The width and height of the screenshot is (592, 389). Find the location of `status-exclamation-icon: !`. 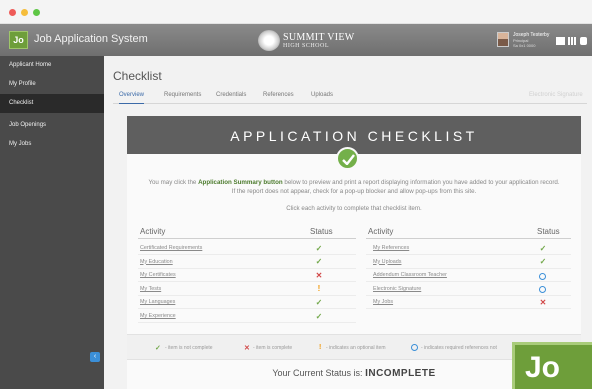

status-exclamation-icon: ! is located at coordinates (319, 289).